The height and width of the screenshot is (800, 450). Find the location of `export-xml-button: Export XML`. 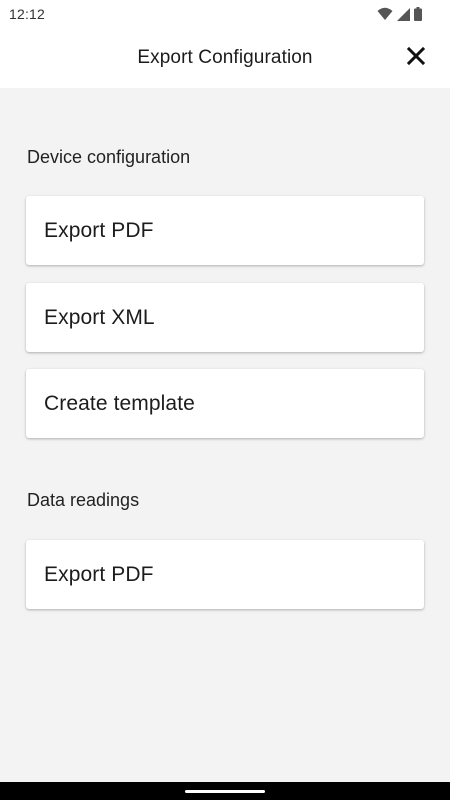

export-xml-button: Export XML is located at coordinates (225, 317).